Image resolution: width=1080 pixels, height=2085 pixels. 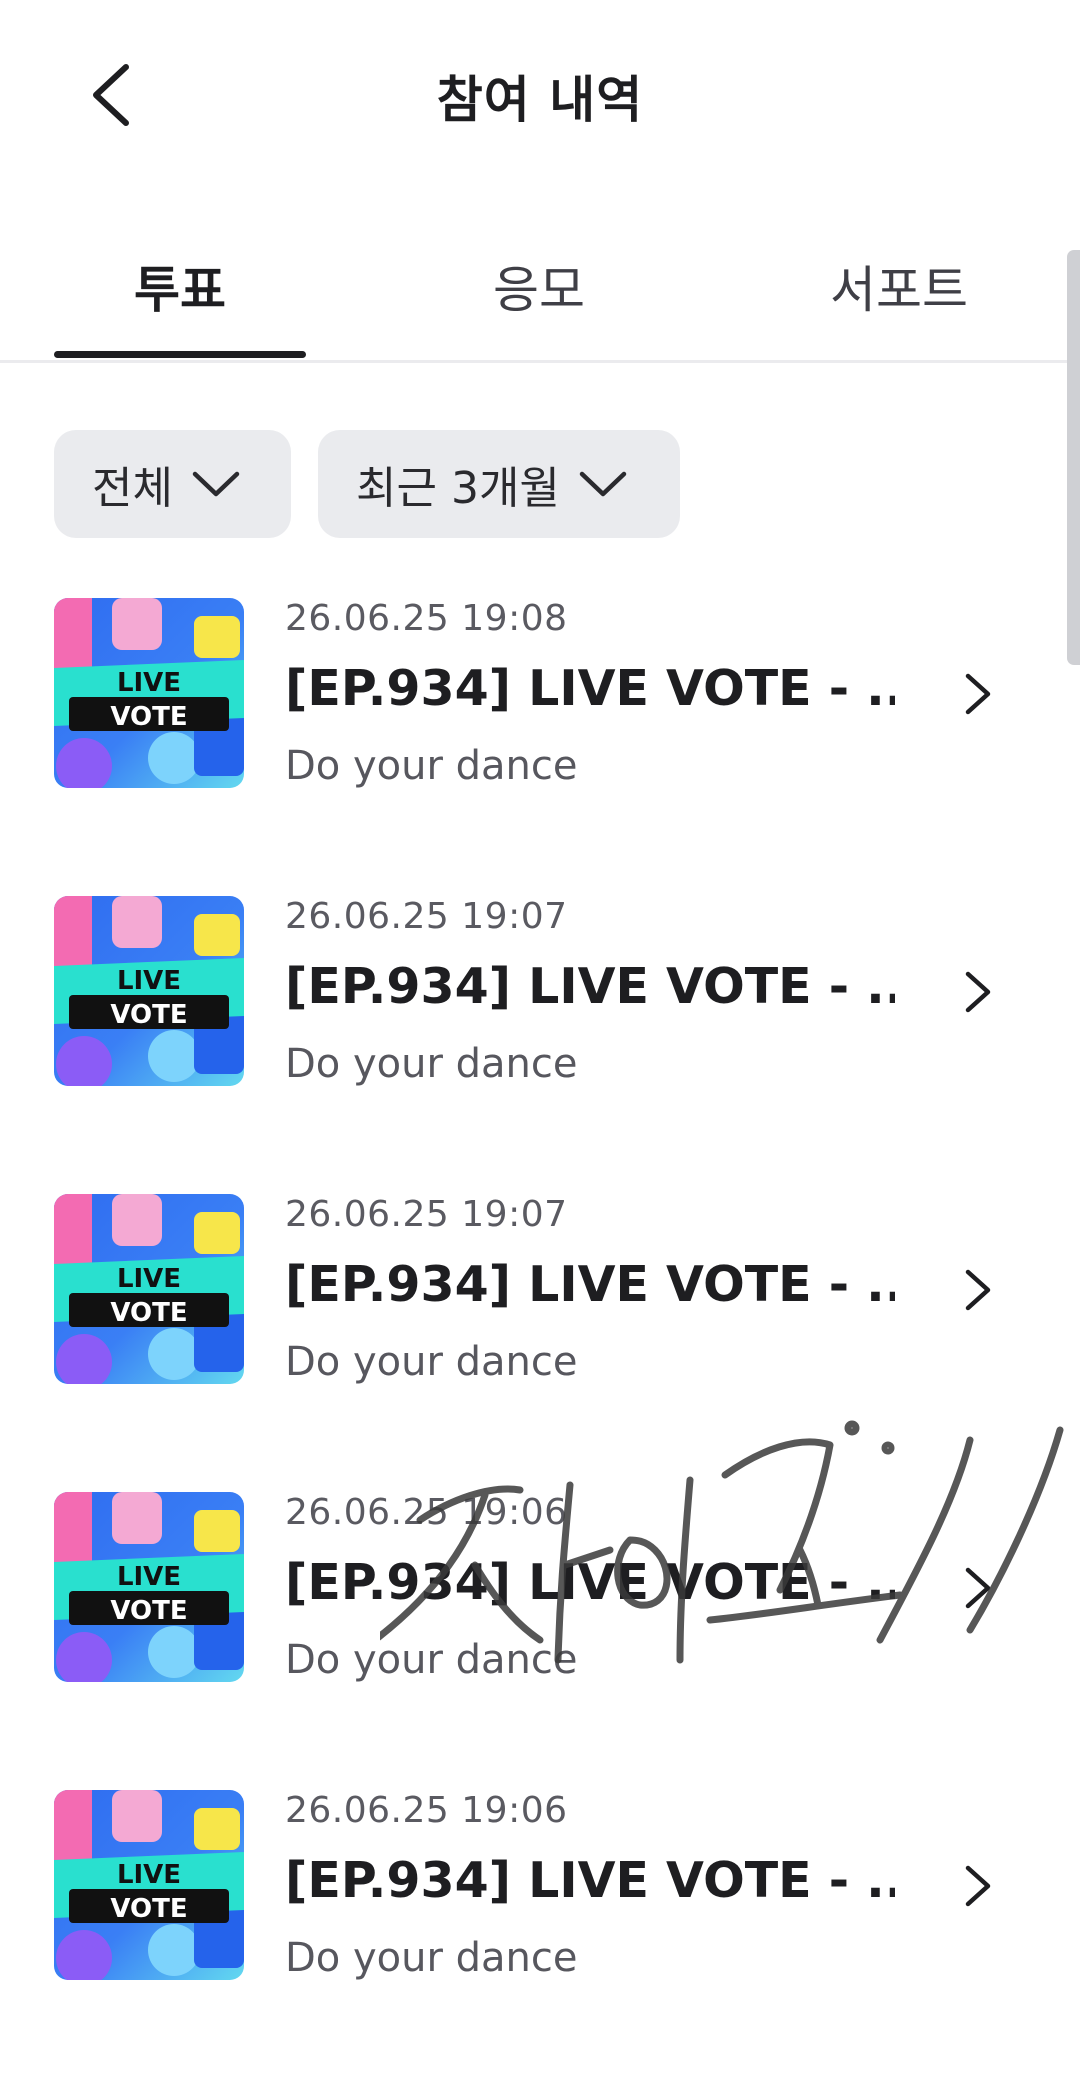 I want to click on tab-bar: 투표 응모 서포트, so click(x=540, y=289).